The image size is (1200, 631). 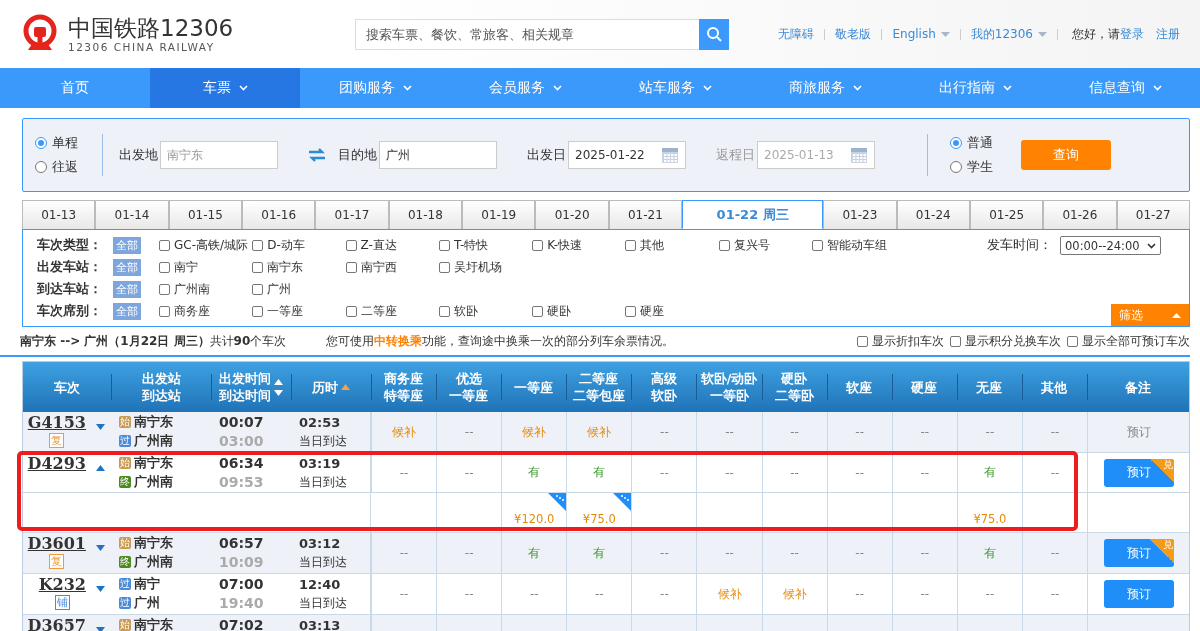 I want to click on checkbox-option: 广州南, so click(x=206, y=289).